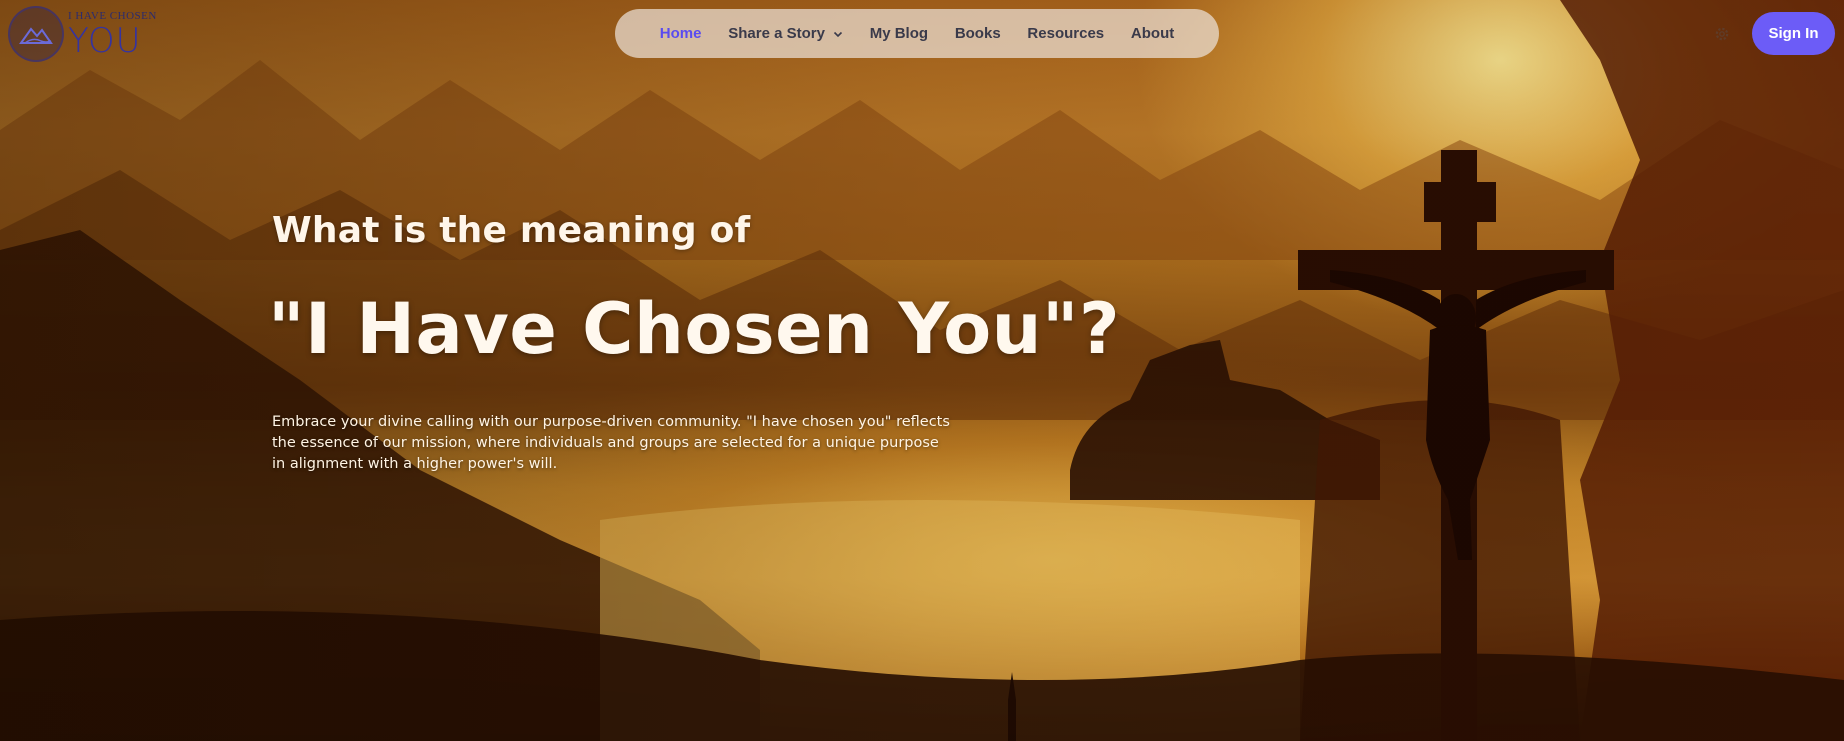  What do you see at coordinates (36, 34) in the screenshot?
I see `mountain-icon` at bounding box center [36, 34].